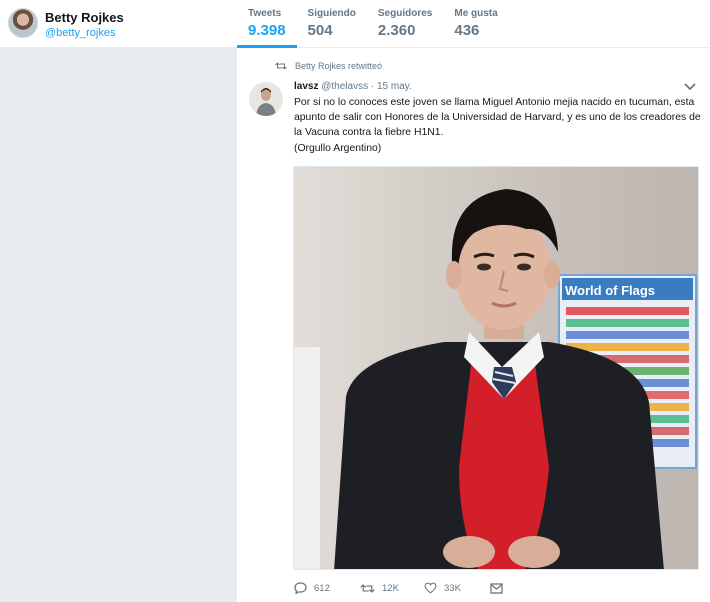 This screenshot has height=602, width=710. Describe the element at coordinates (690, 87) in the screenshot. I see `caret-down-icon` at that location.